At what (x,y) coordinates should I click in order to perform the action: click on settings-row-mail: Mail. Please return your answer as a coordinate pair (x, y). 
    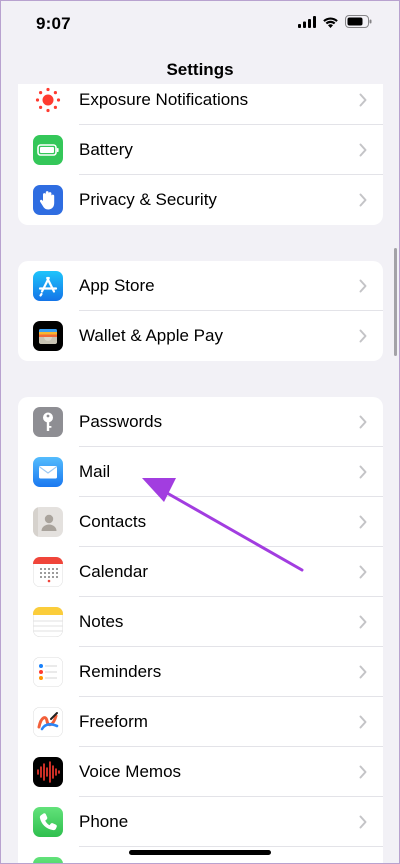
    Looking at the image, I should click on (200, 472).